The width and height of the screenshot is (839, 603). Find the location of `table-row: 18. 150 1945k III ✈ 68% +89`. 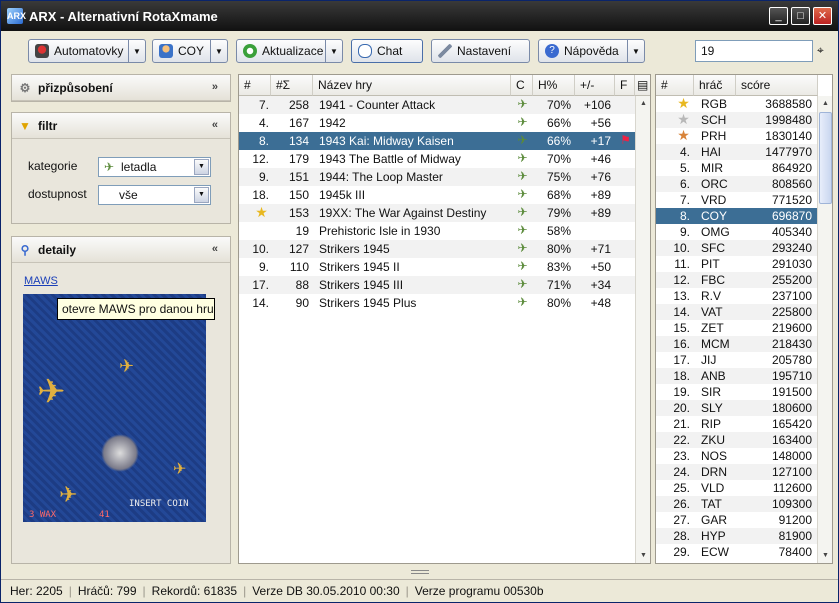

table-row: 18. 150 1945k III ✈ 68% +89 is located at coordinates (437, 195).